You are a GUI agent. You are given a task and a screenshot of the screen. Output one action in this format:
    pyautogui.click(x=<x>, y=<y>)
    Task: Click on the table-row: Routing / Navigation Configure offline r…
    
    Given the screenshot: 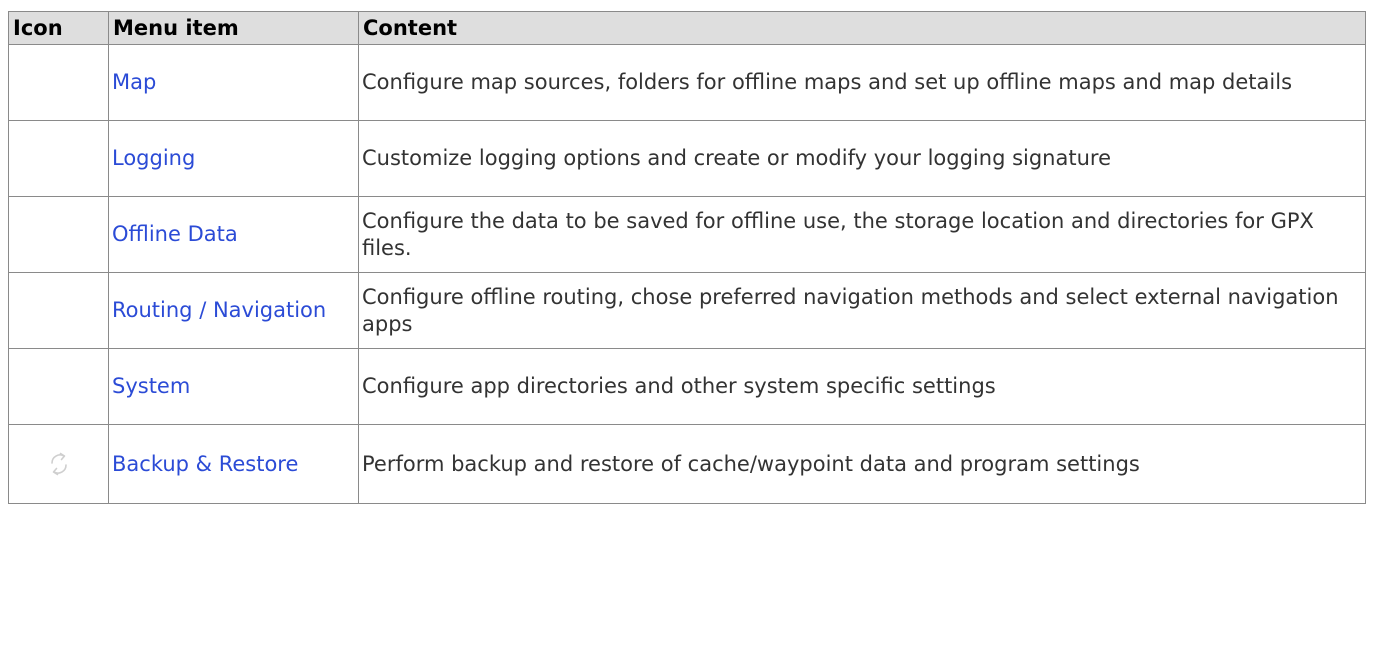 What is the action you would take?
    pyautogui.click(x=687, y=310)
    